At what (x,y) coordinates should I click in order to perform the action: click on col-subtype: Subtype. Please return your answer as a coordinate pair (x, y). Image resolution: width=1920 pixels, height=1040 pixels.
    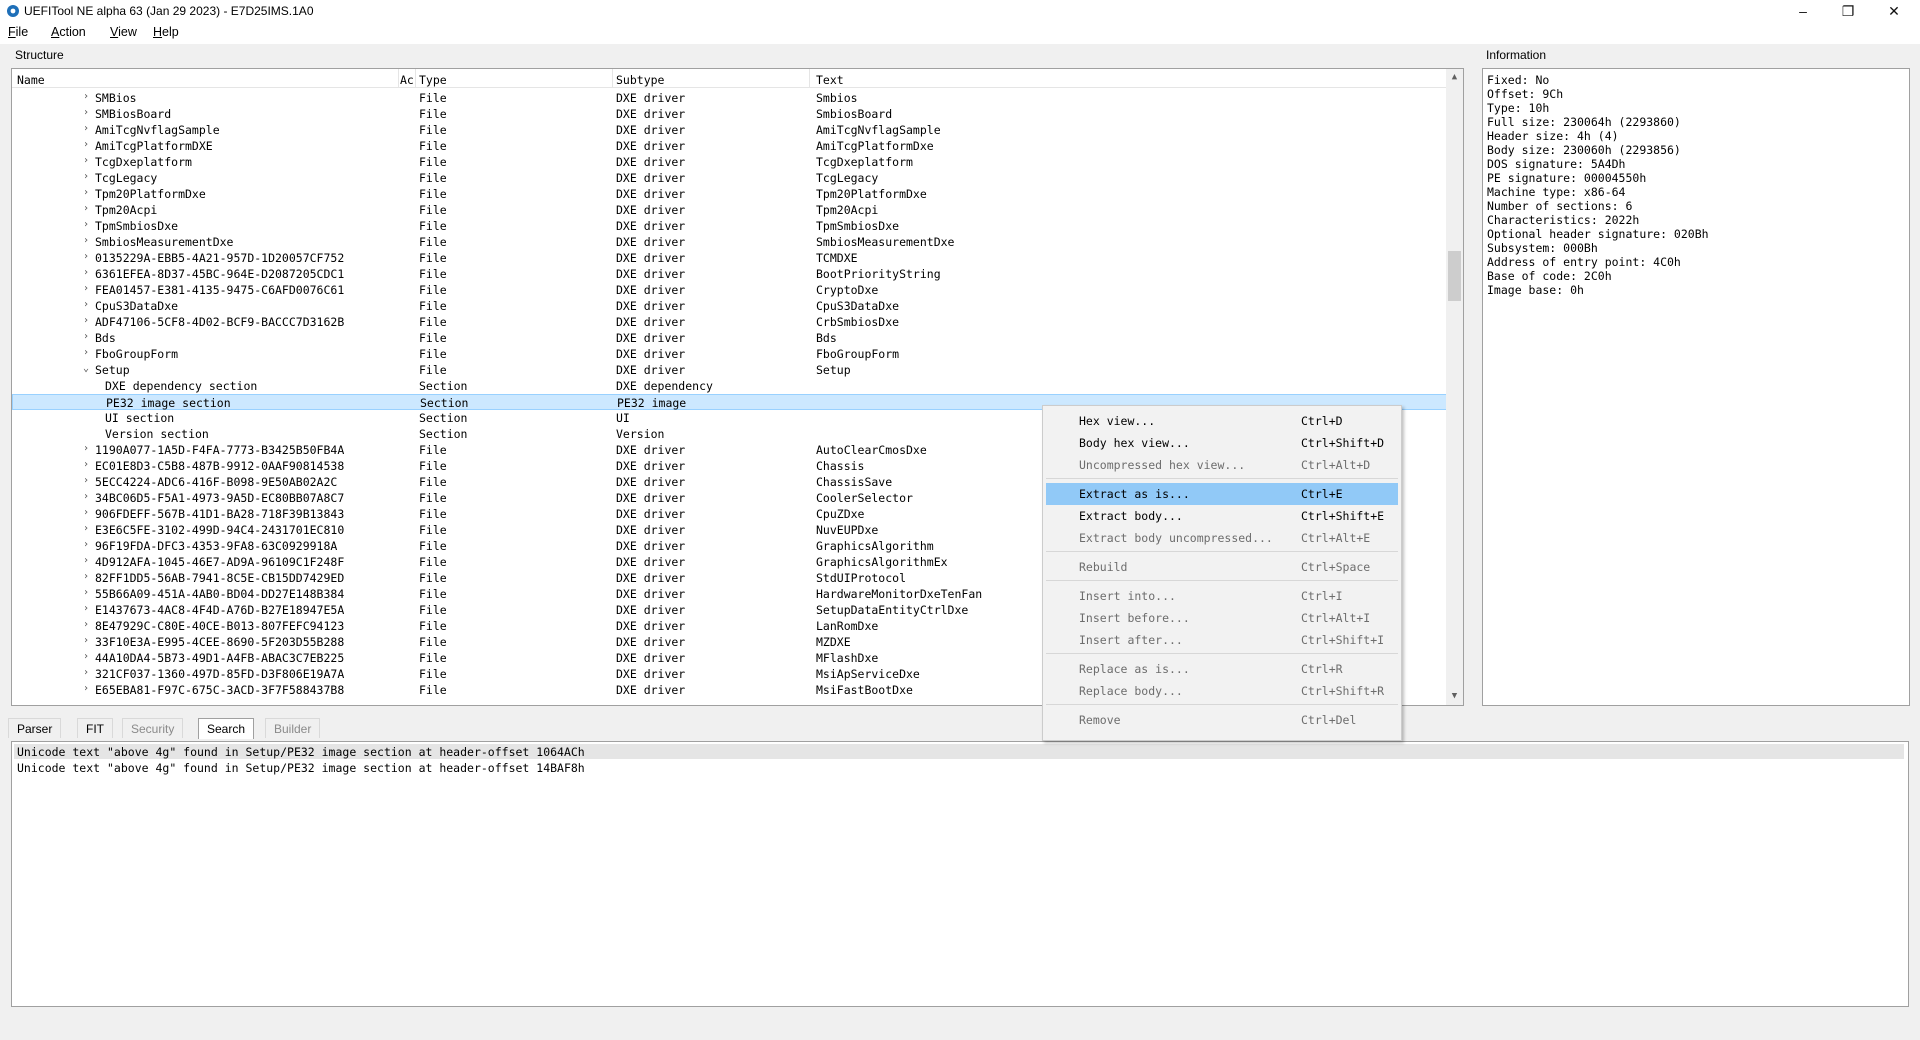
    Looking at the image, I should click on (640, 80).